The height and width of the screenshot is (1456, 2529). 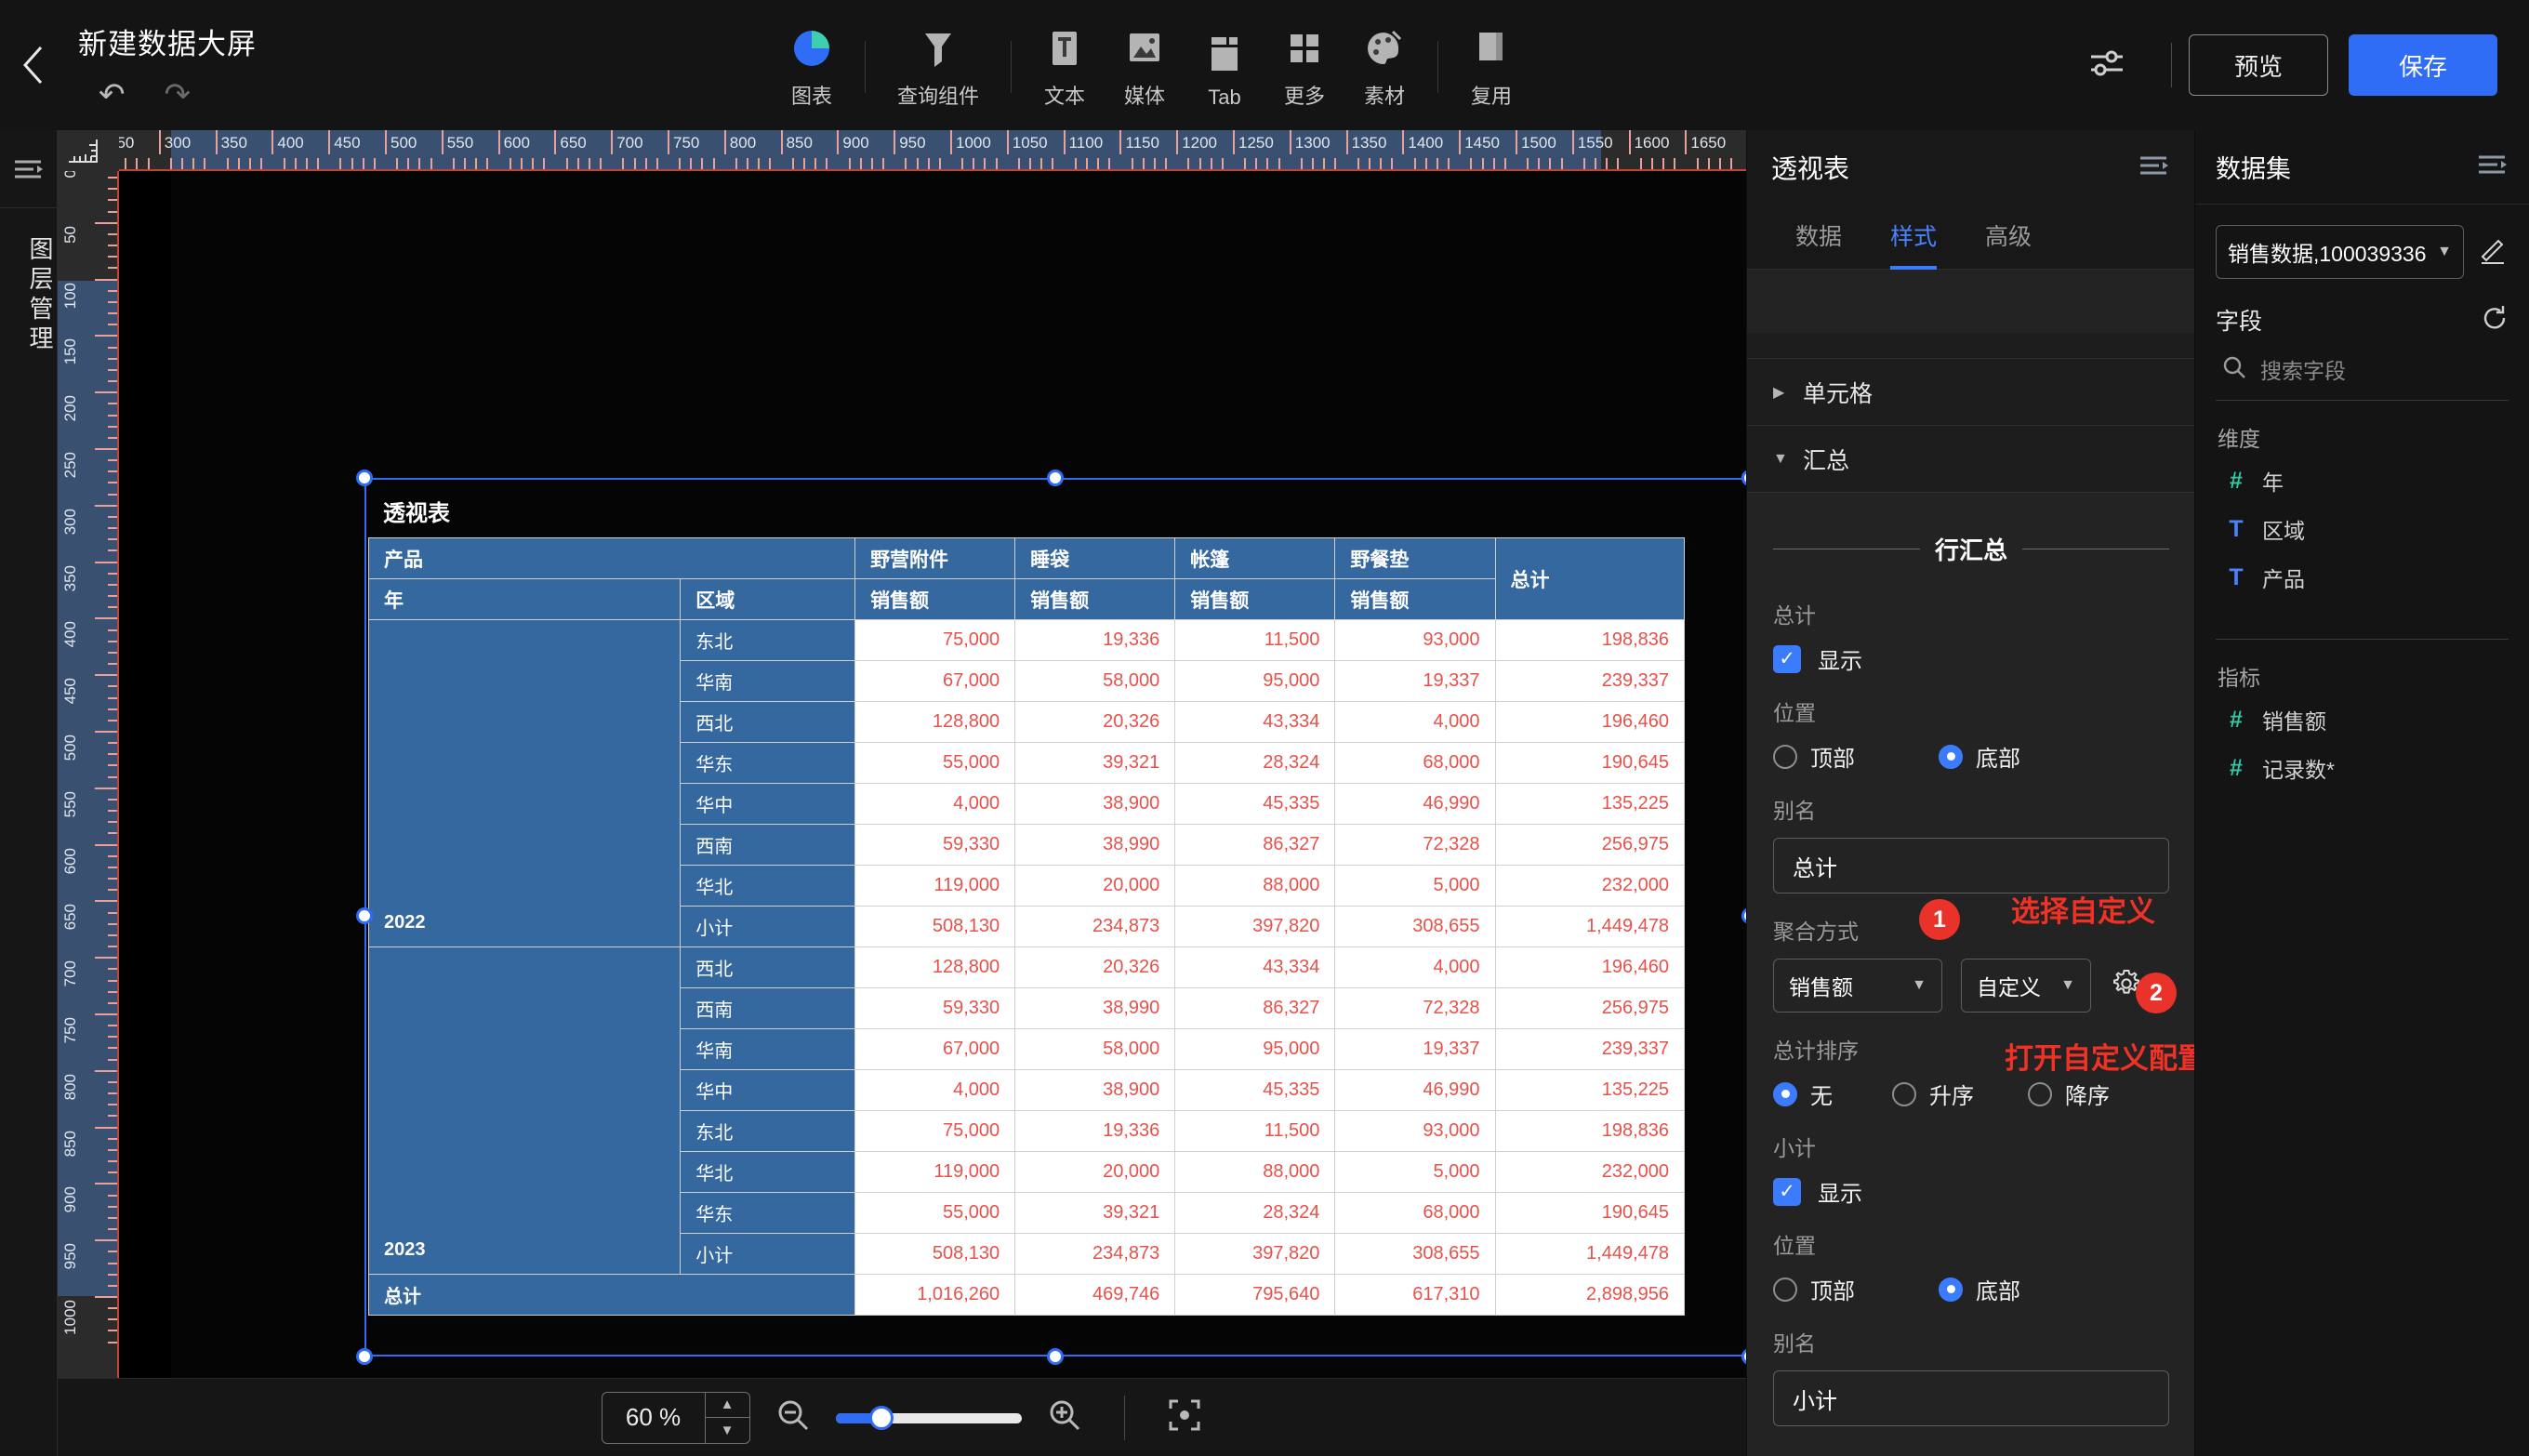 What do you see at coordinates (653, 1417) in the screenshot?
I see `zoom-value: 60 %` at bounding box center [653, 1417].